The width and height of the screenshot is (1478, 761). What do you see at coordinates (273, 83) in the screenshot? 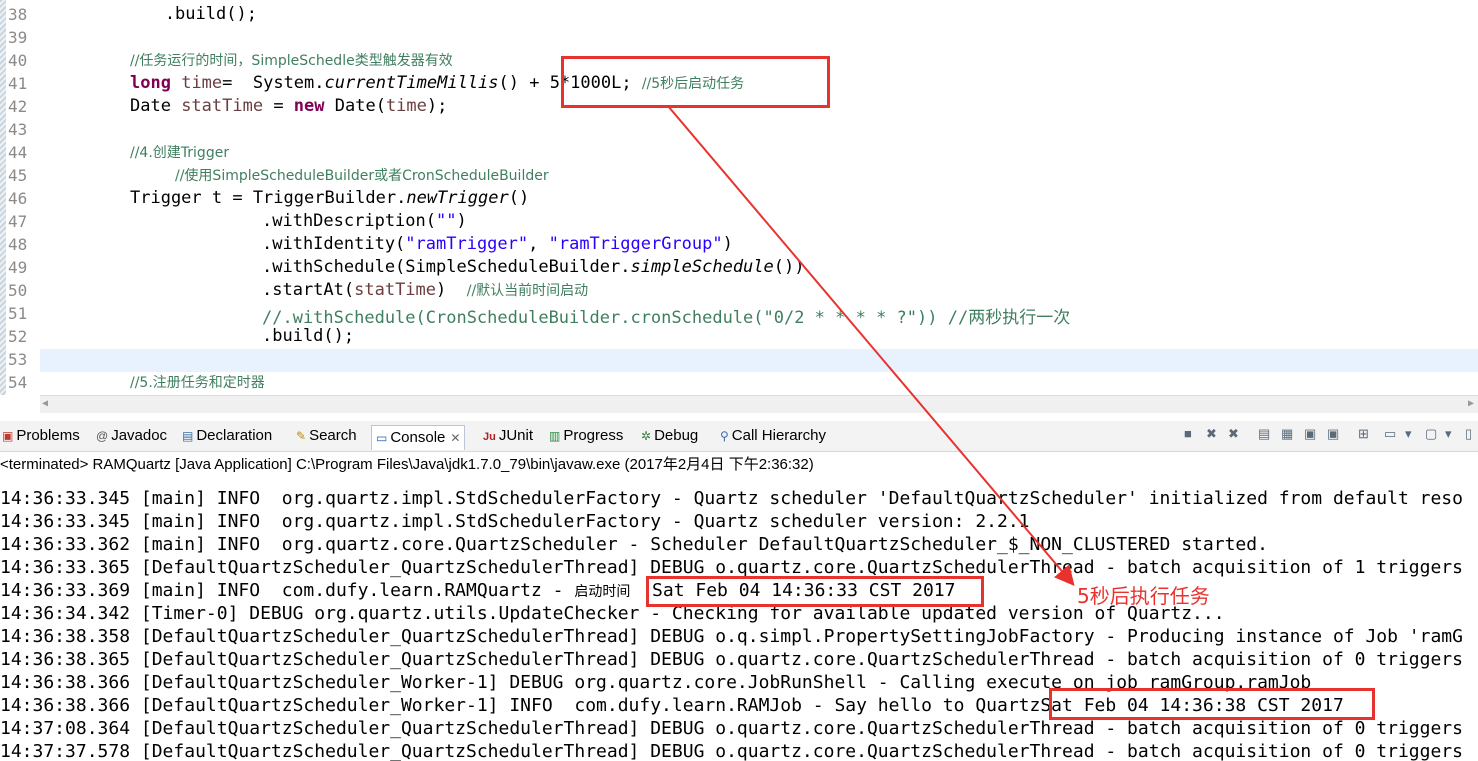
I see `code-text: = System.` at bounding box center [273, 83].